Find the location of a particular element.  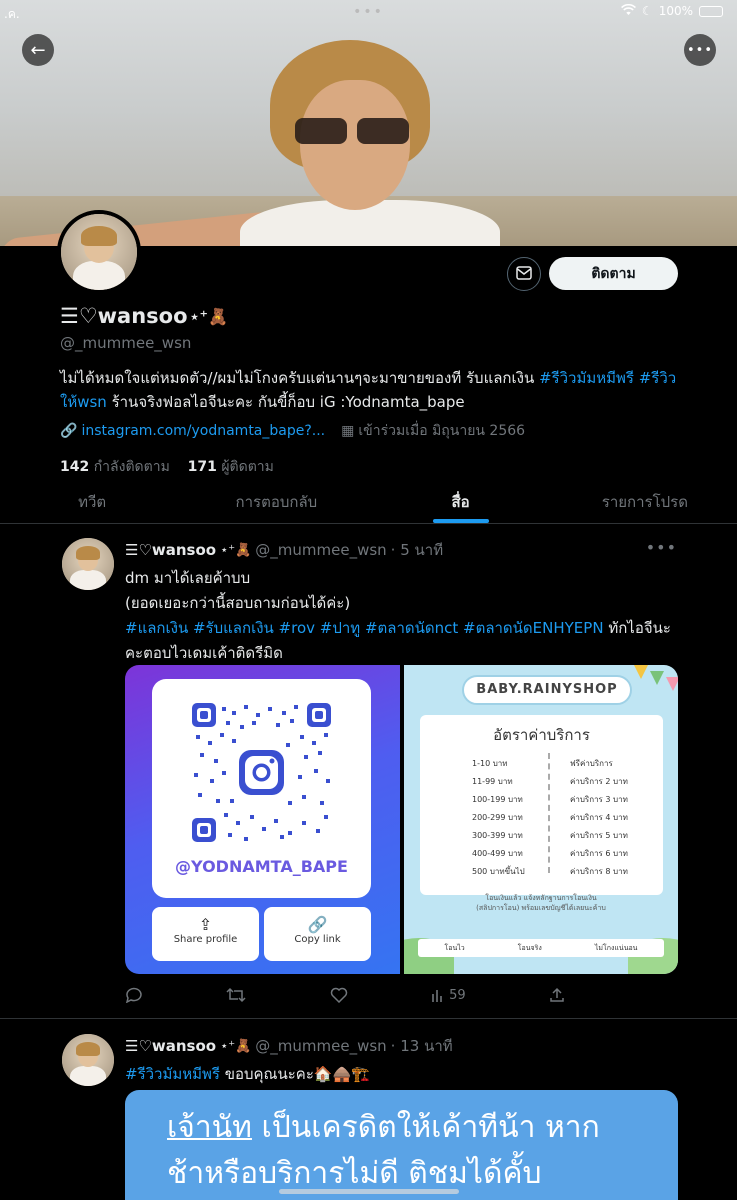

share-icon: ⇪ is located at coordinates (205, 924).